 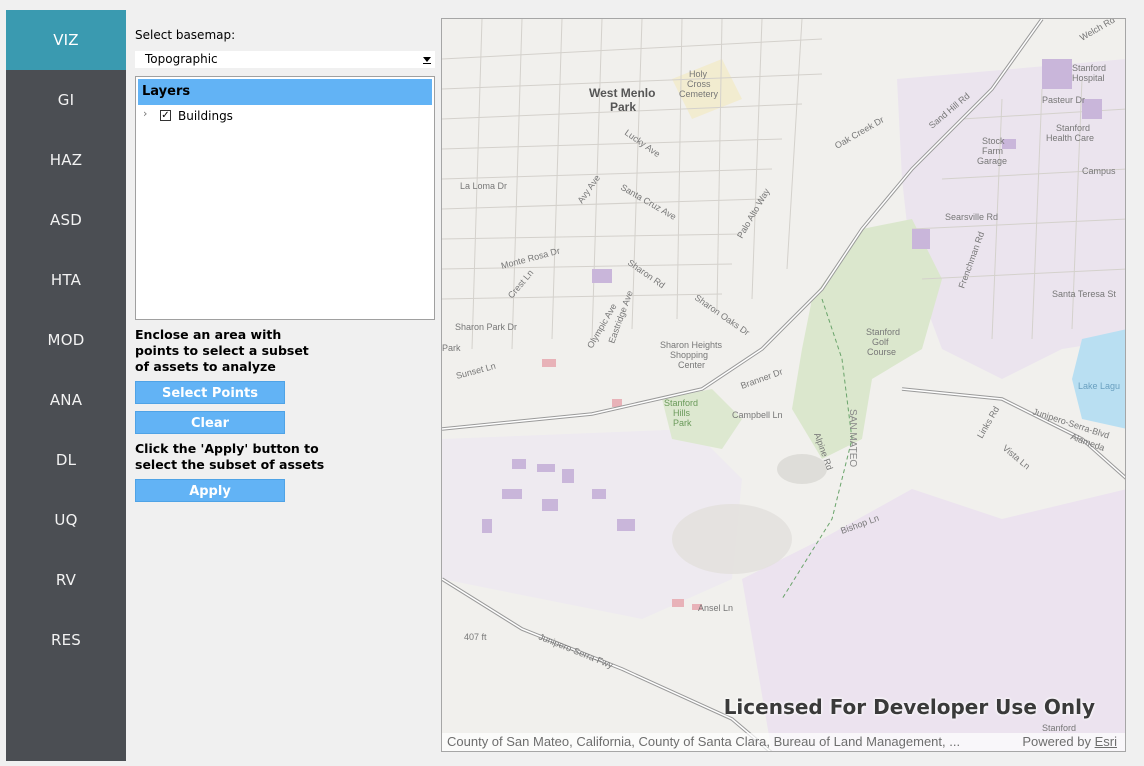 What do you see at coordinates (681, 413) in the screenshot?
I see `svg-text: Hills` at bounding box center [681, 413].